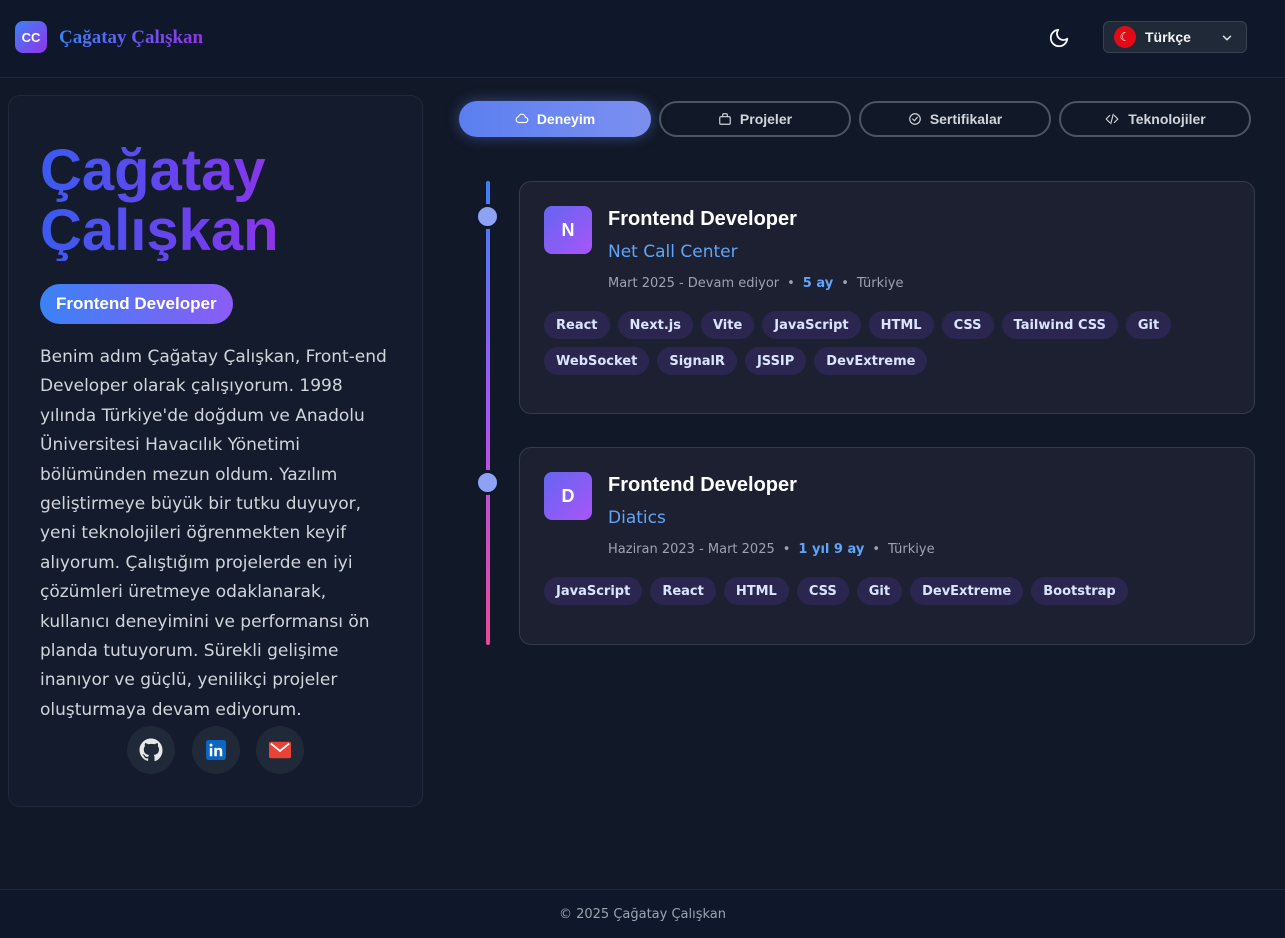 The image size is (1285, 938). I want to click on tab-projeler: Projeler, so click(755, 119).